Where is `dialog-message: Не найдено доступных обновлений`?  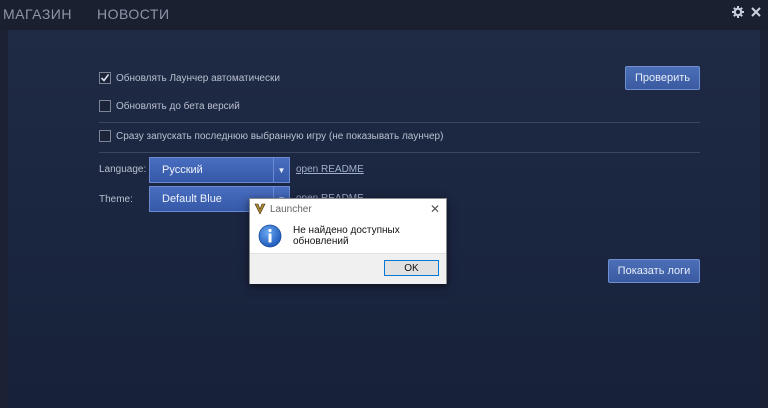 dialog-message: Не найдено доступных обновлений is located at coordinates (346, 236).